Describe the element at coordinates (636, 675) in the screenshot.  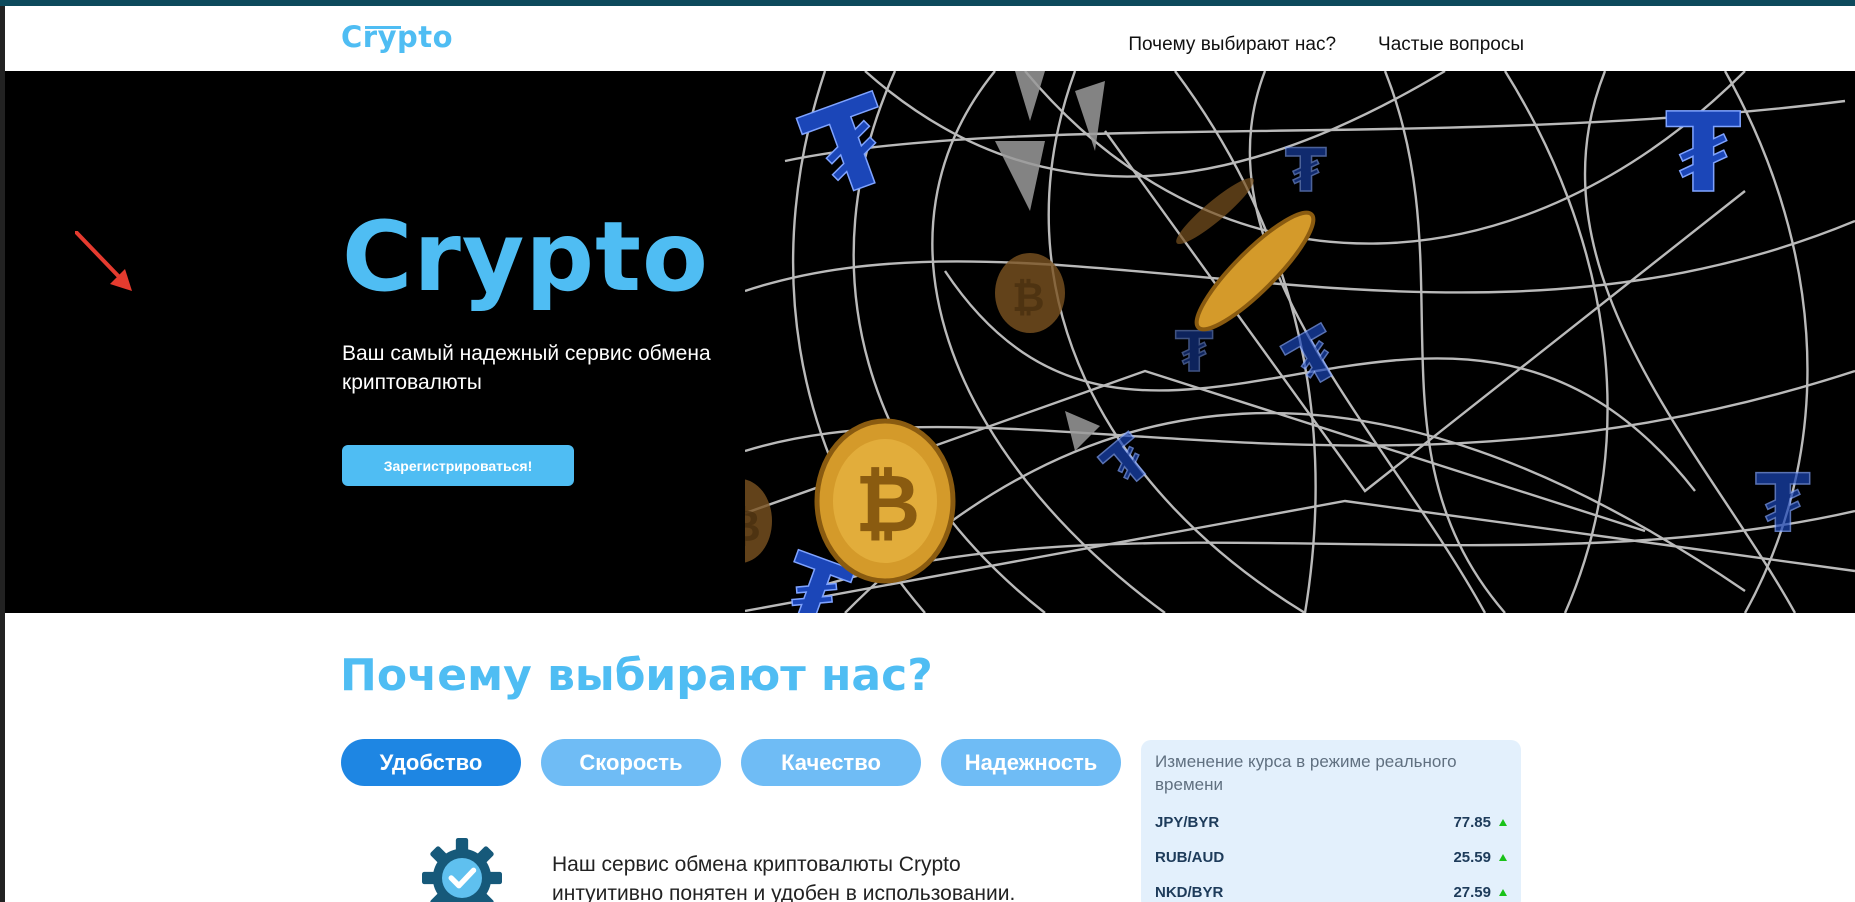
I see `why-us-title: Почему выбирают нас?` at that location.